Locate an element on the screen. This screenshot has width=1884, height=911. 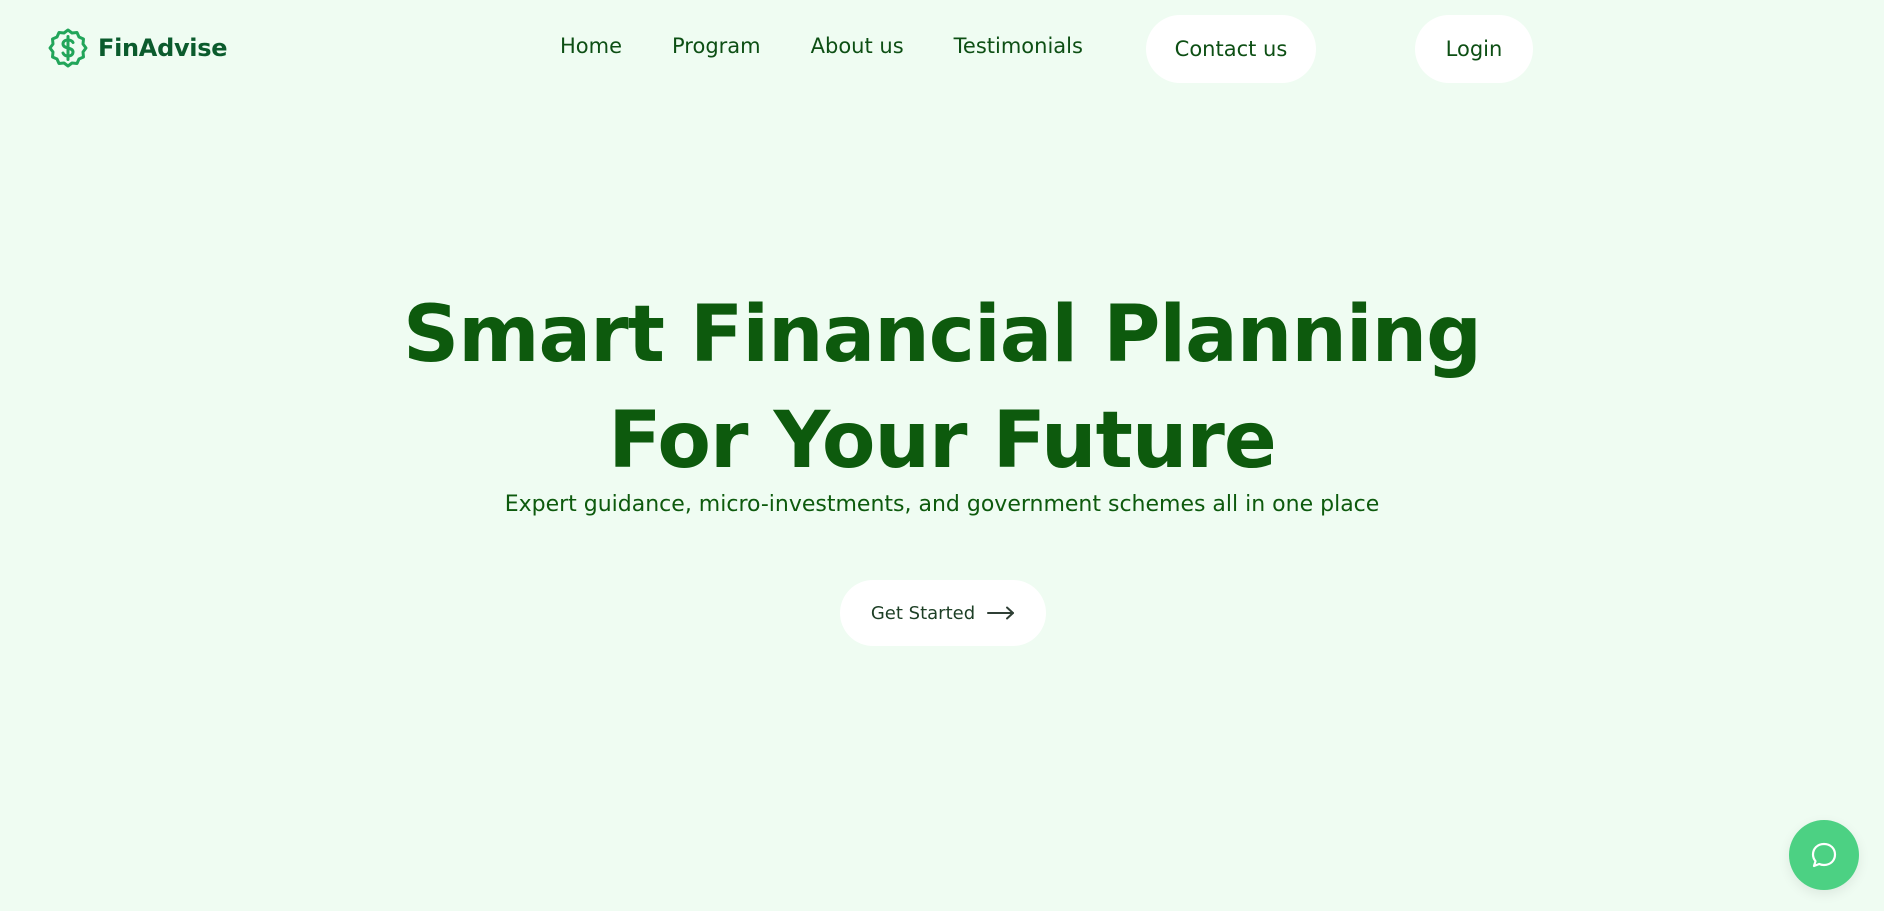
arrow-right-icon is located at coordinates (1001, 613).